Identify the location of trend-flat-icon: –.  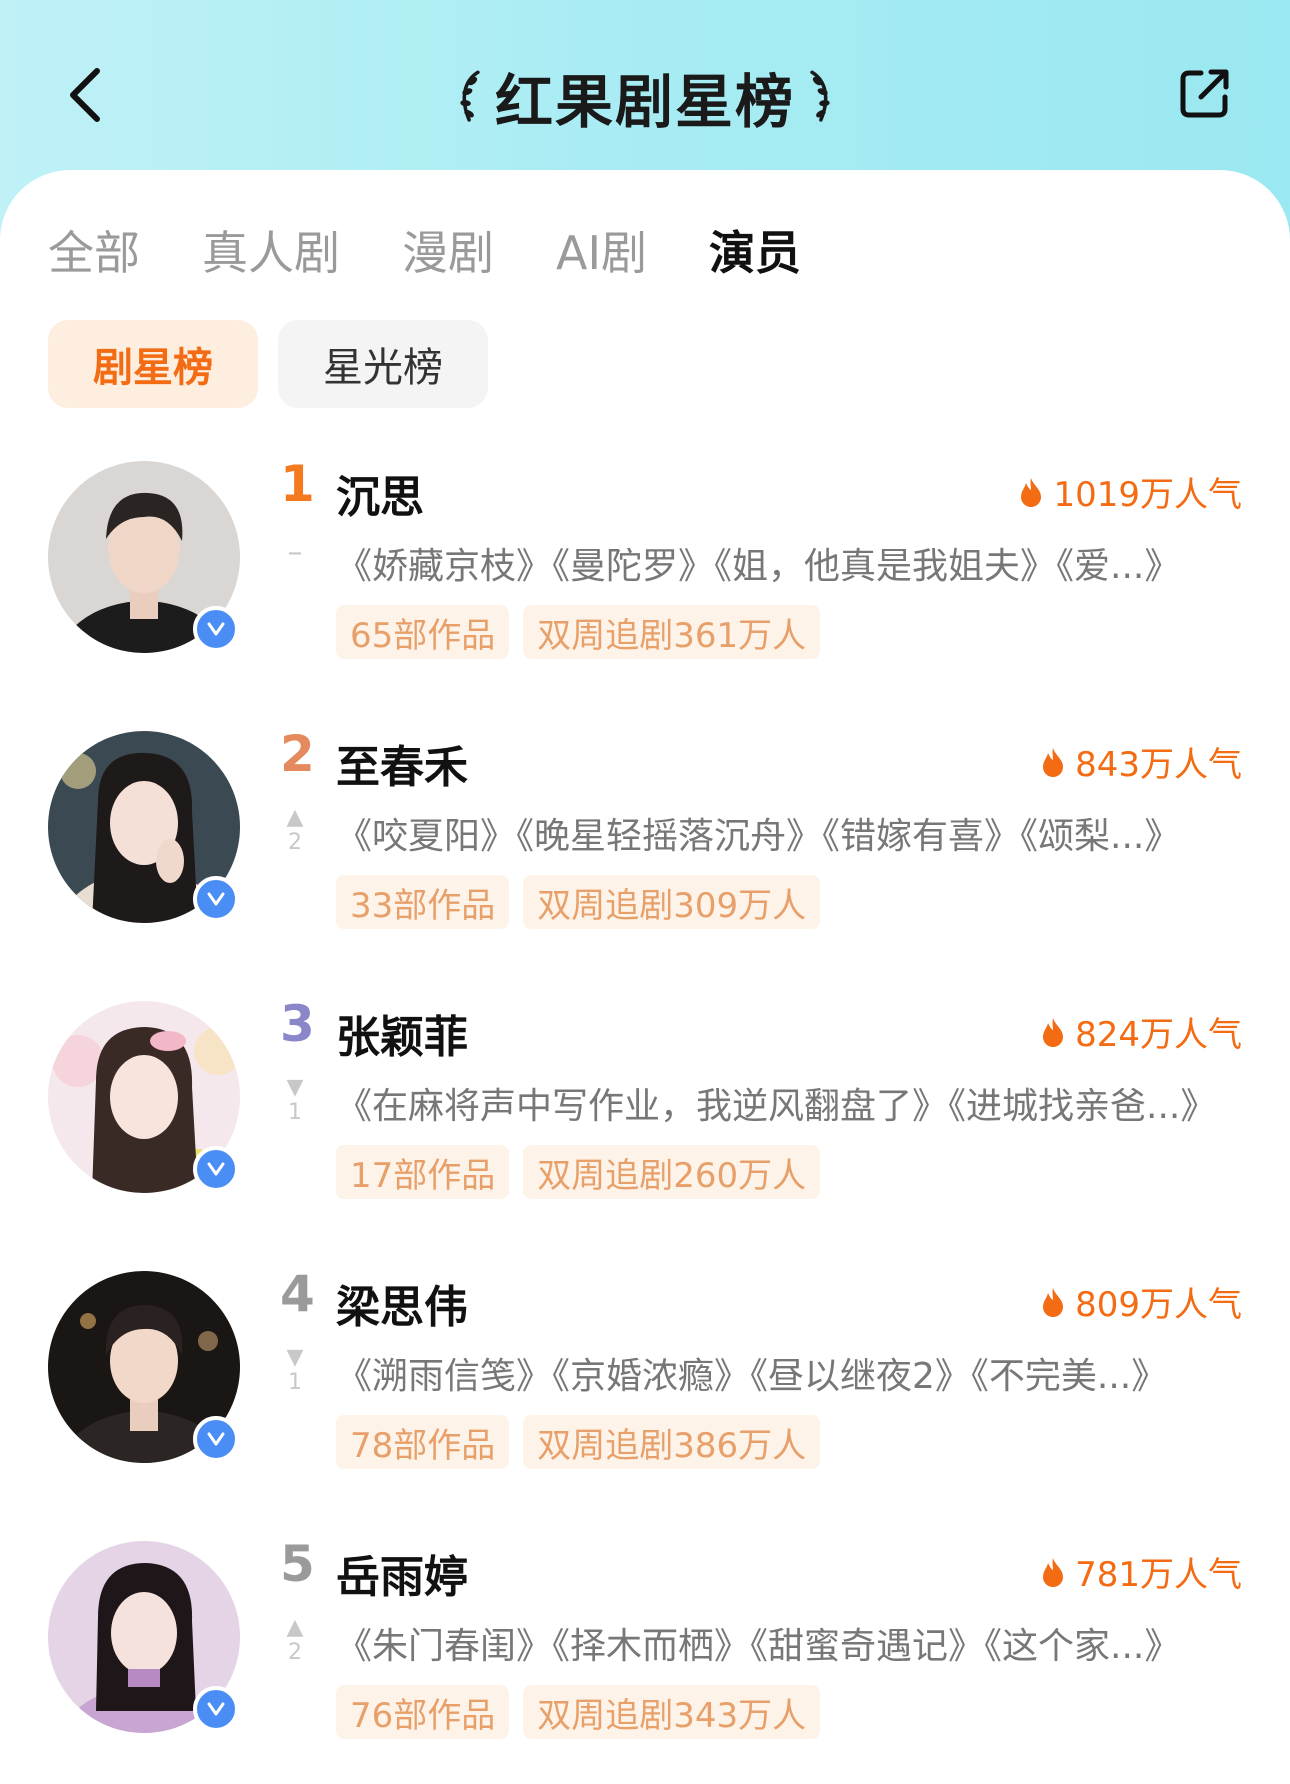
(295, 552).